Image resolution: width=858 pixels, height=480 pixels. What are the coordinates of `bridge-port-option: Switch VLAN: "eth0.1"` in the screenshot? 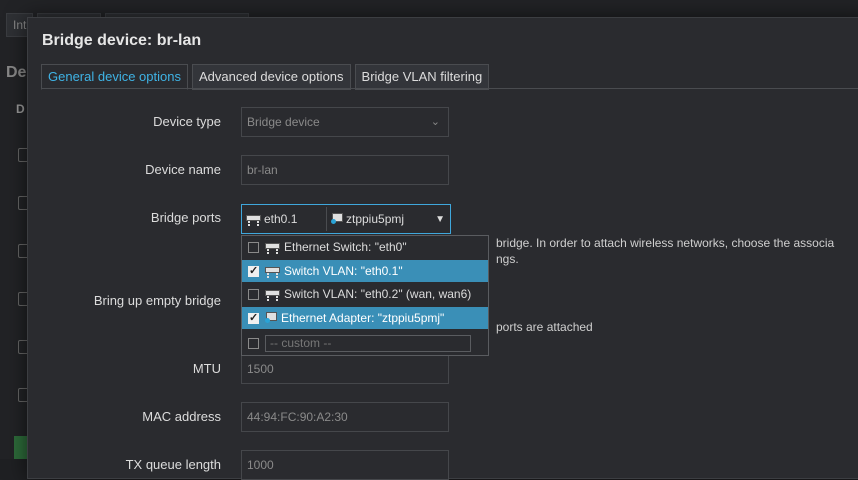 It's located at (365, 271).